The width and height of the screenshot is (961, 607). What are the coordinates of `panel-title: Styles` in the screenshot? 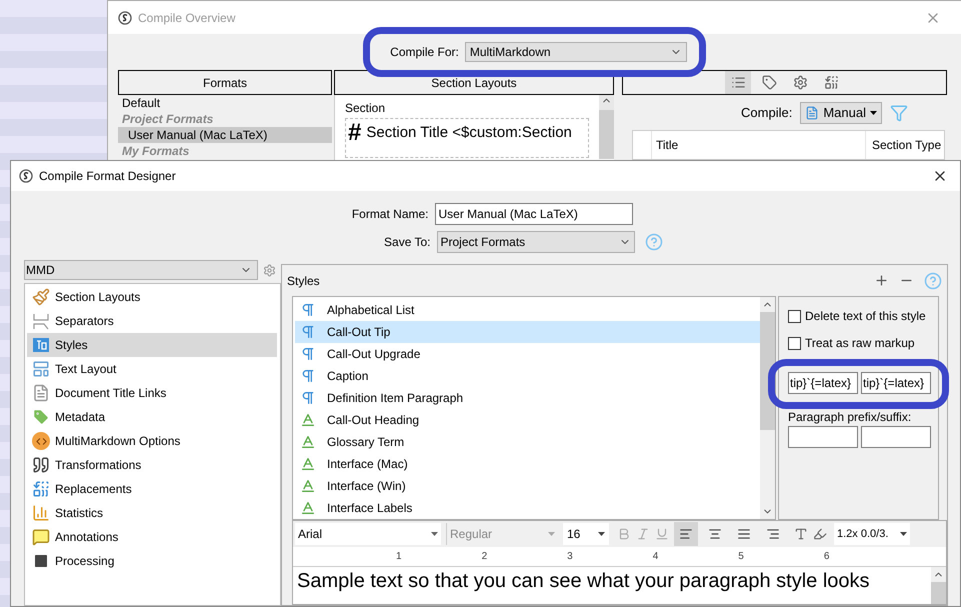 It's located at (304, 281).